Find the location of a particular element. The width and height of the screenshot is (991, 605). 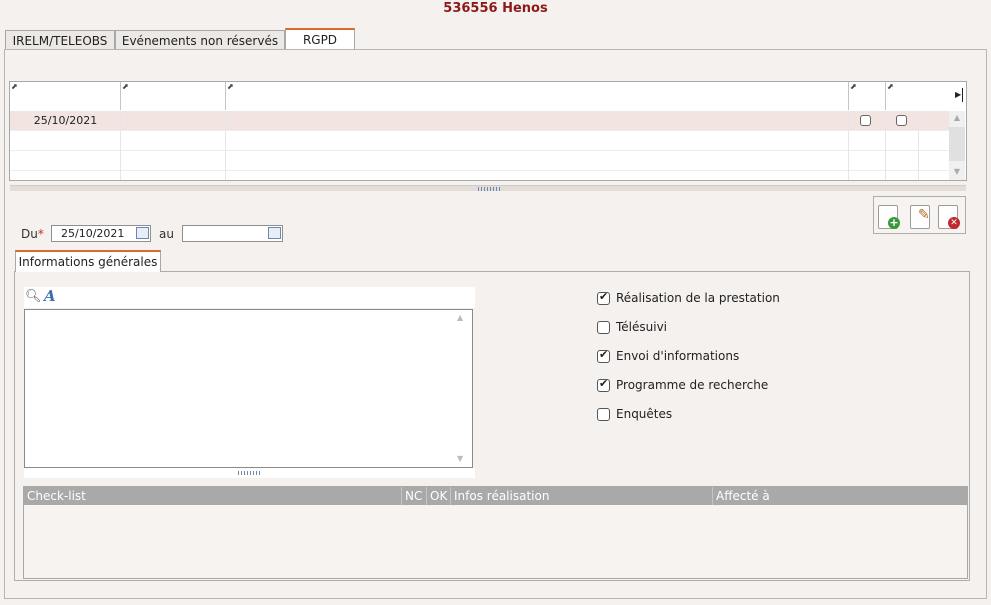

column-header-au: ⬈ Au is located at coordinates (173, 96).